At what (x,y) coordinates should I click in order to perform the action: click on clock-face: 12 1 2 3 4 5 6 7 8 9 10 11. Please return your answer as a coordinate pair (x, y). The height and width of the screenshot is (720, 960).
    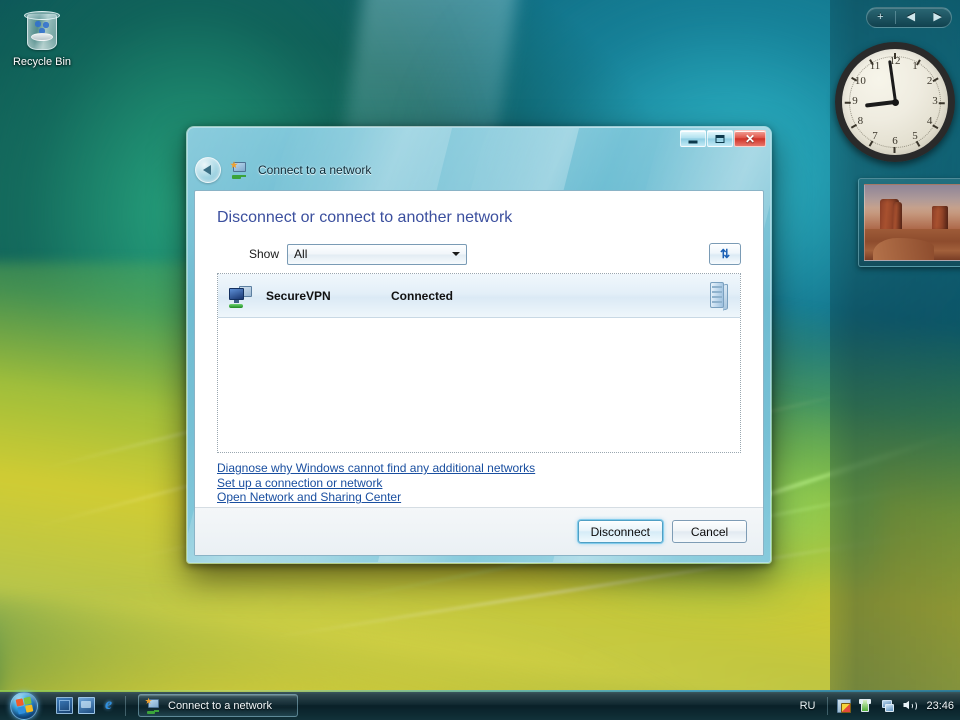
    Looking at the image, I should click on (895, 102).